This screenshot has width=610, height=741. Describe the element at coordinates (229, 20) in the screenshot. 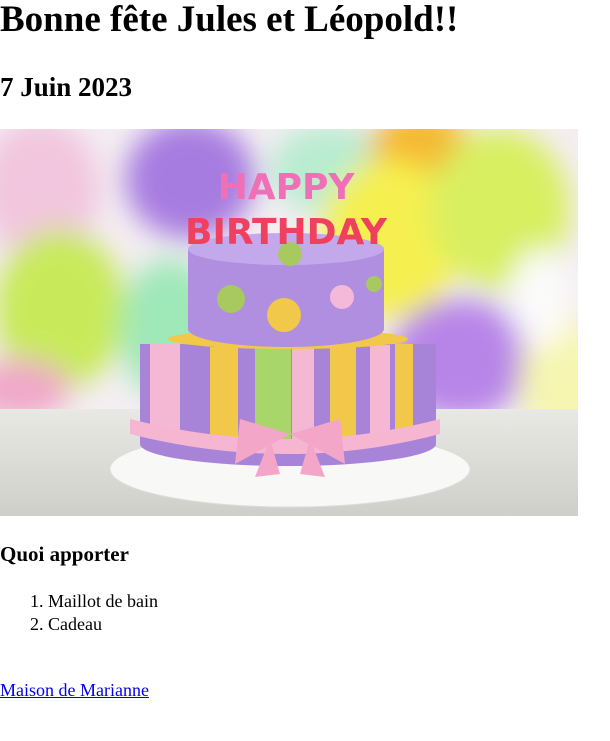

I see `page-title: Bonne fête Jules et Léopold!!` at that location.